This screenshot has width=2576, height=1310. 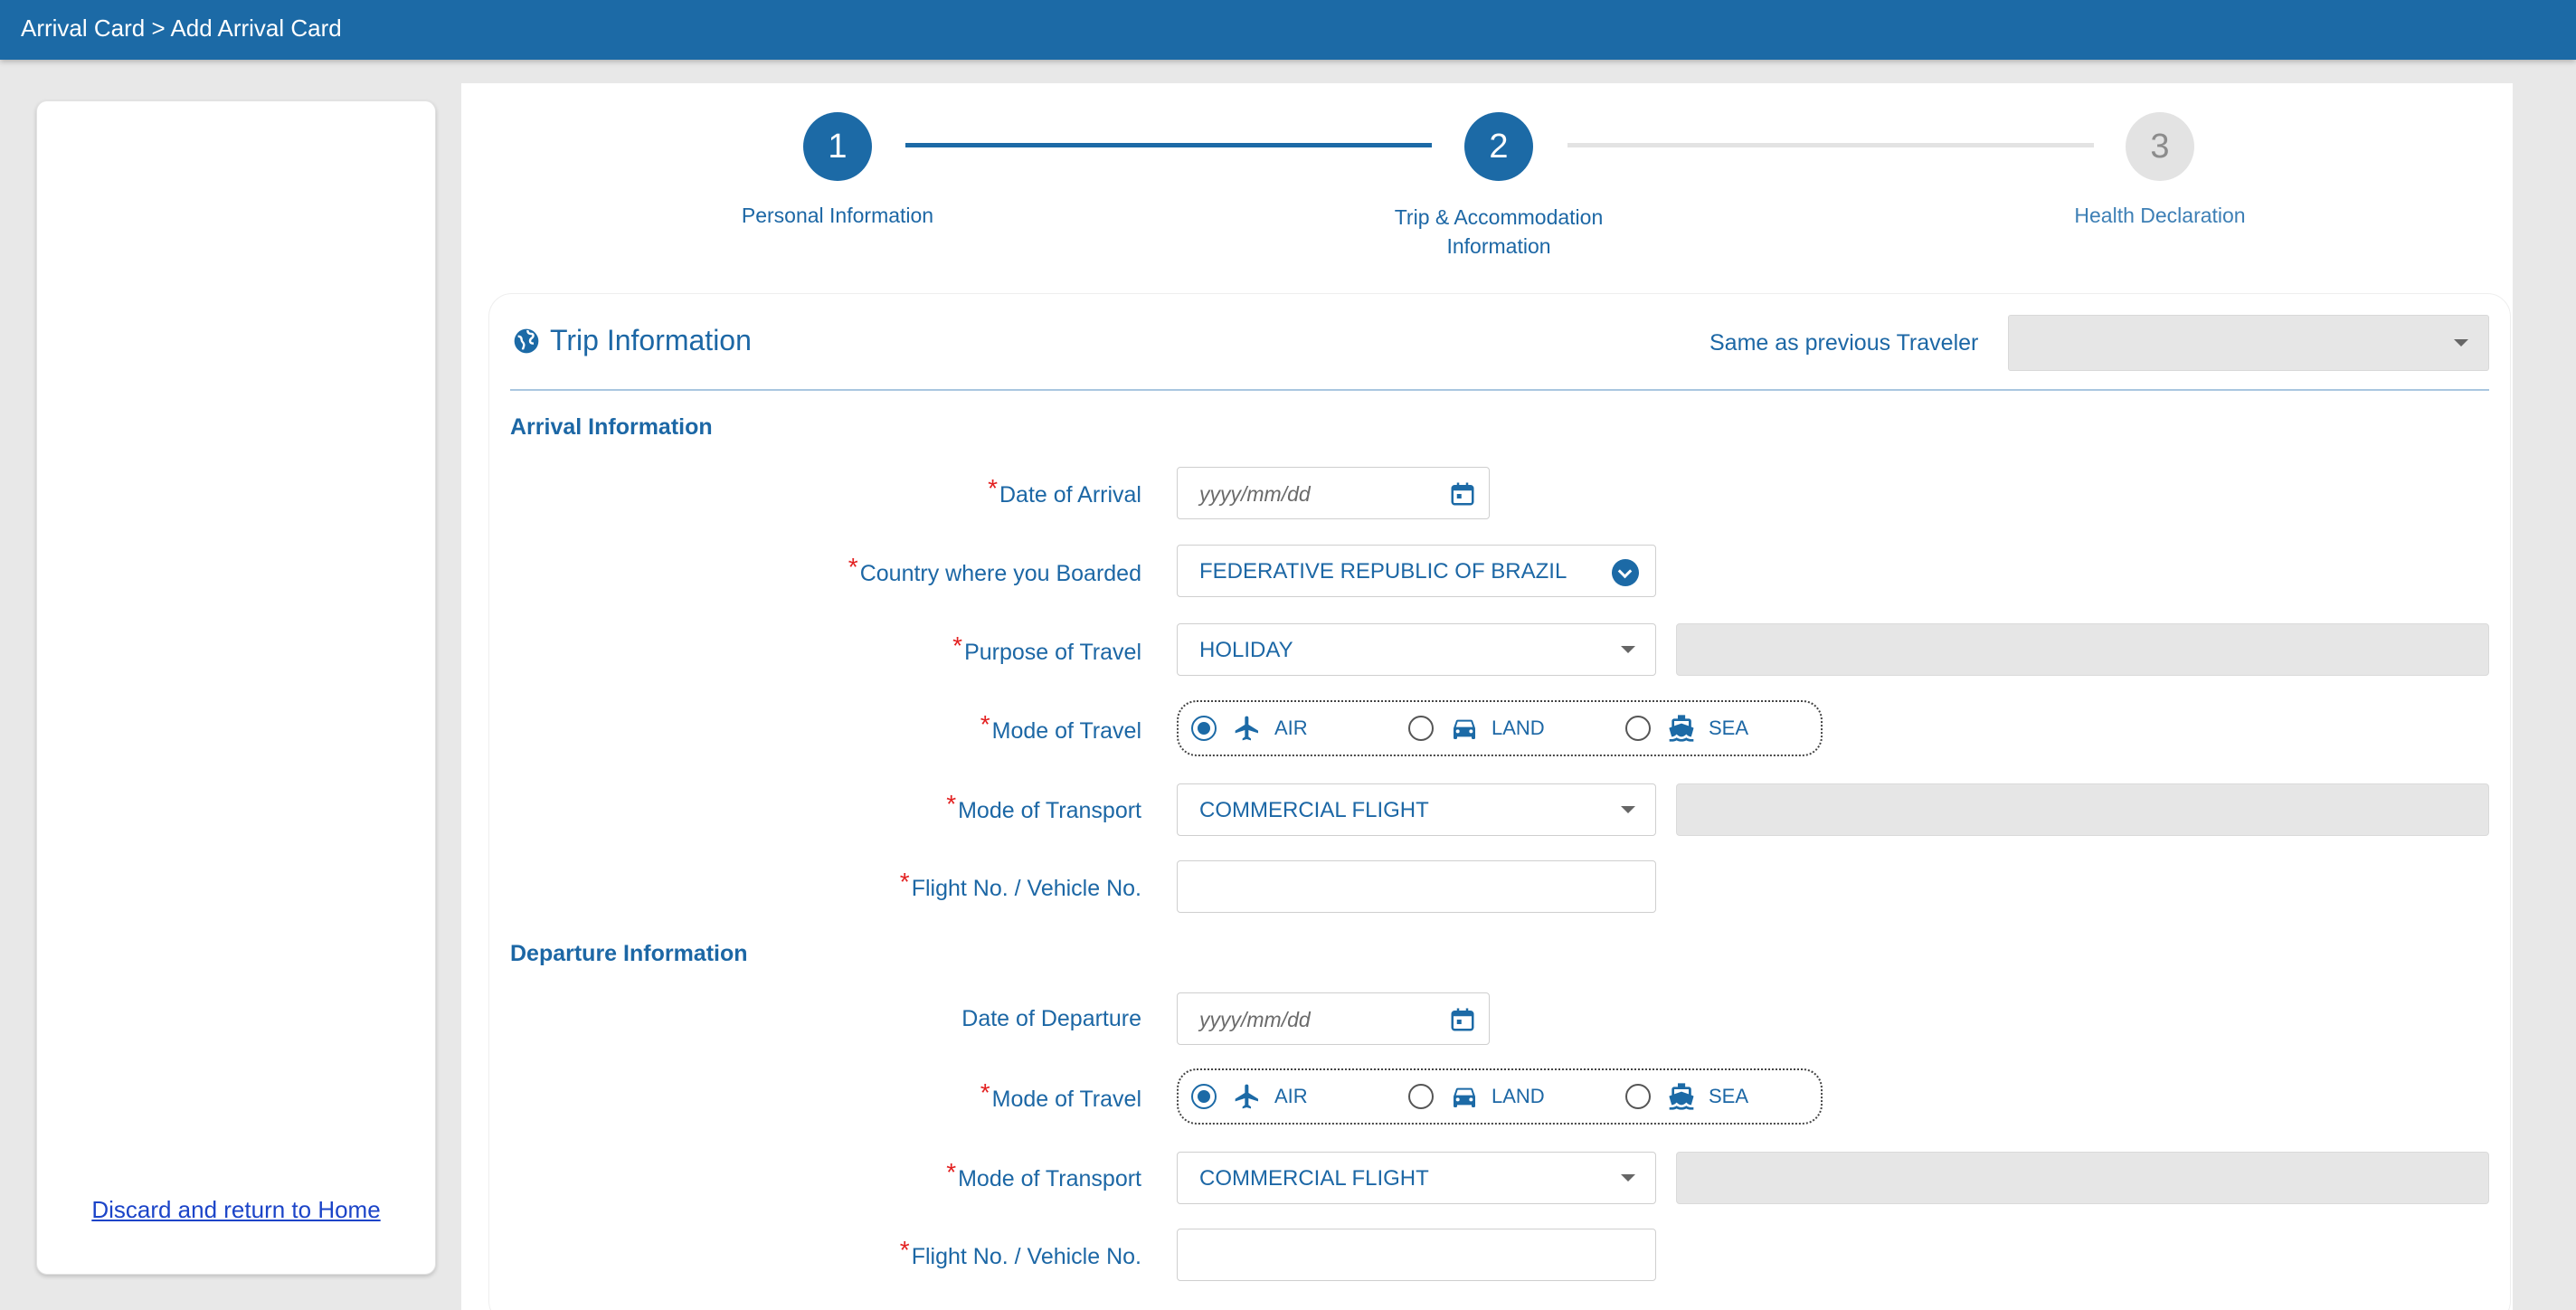 What do you see at coordinates (1519, 1096) in the screenshot?
I see `departure-mode-land-label: LAND` at bounding box center [1519, 1096].